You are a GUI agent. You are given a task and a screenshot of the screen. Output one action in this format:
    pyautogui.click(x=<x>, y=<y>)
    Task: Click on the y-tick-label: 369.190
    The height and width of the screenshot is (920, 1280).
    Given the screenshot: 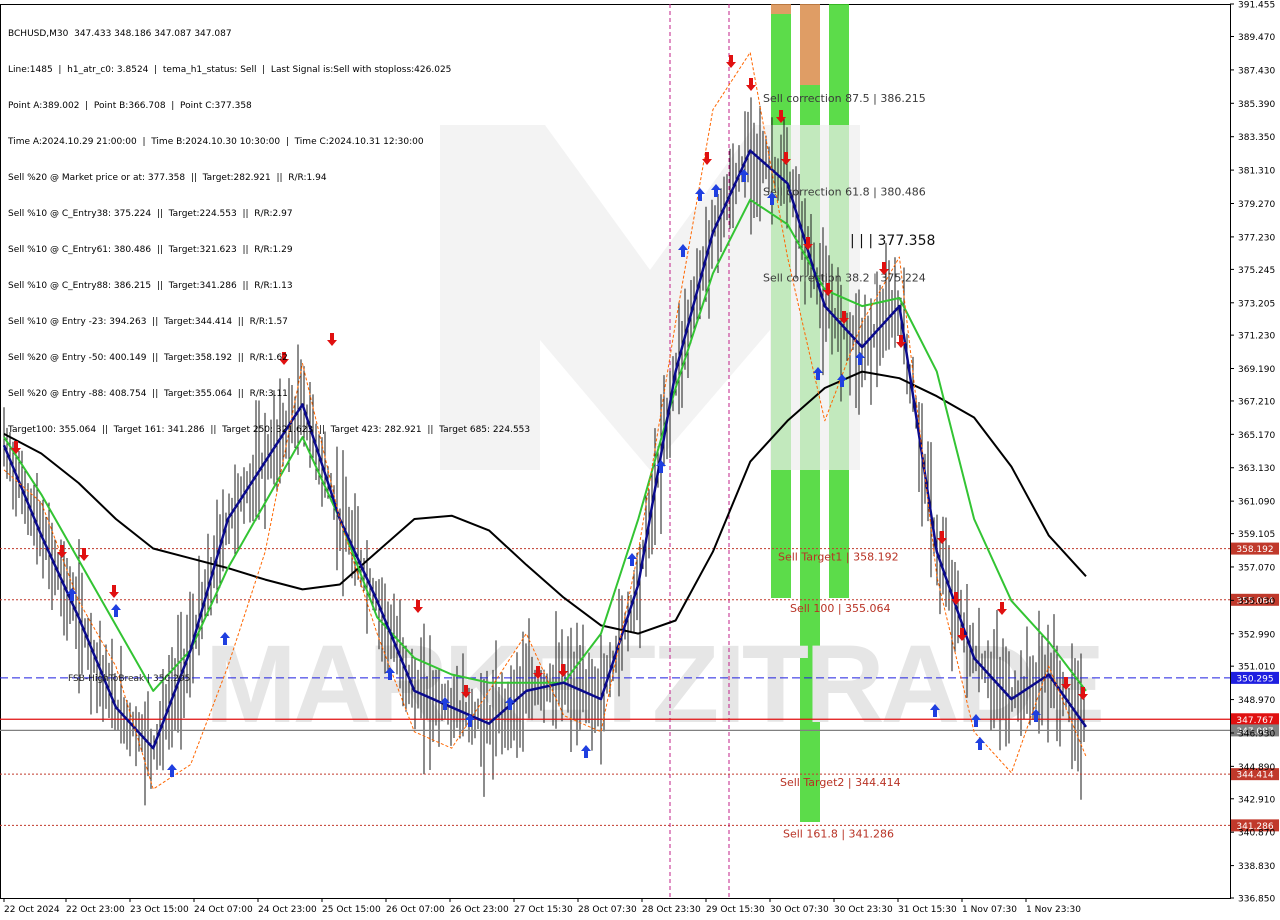 What is the action you would take?
    pyautogui.click(x=1256, y=370)
    